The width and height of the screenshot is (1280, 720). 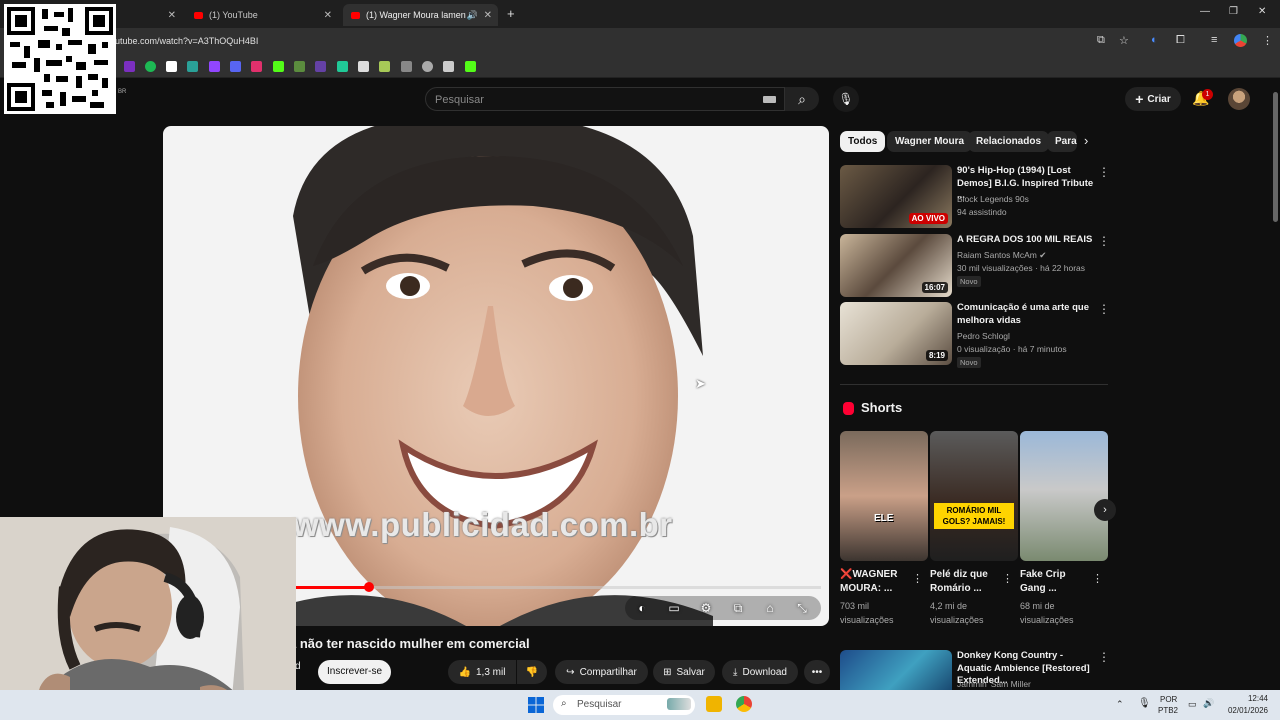 I want to click on recommendation-title: Comunicação é uma arte que melhora vidas, so click(x=1027, y=314).